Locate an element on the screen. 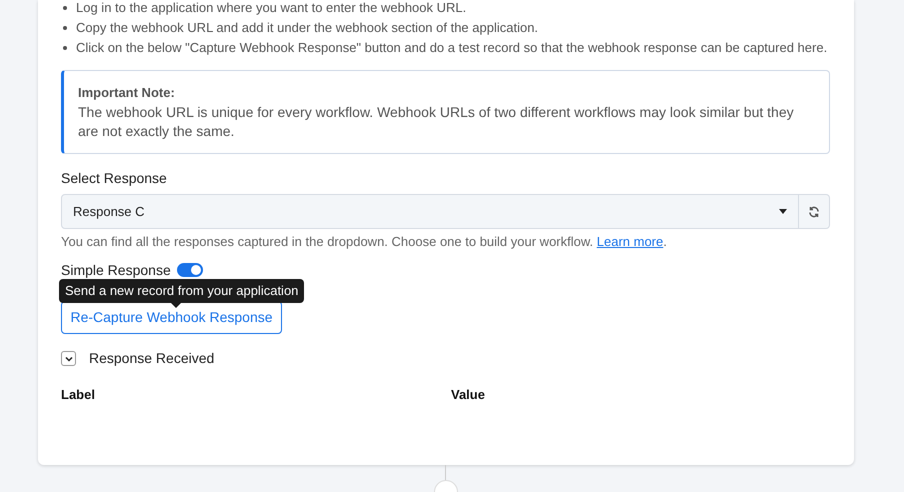  recapture-button: Re-Capture Webhook Response is located at coordinates (171, 317).